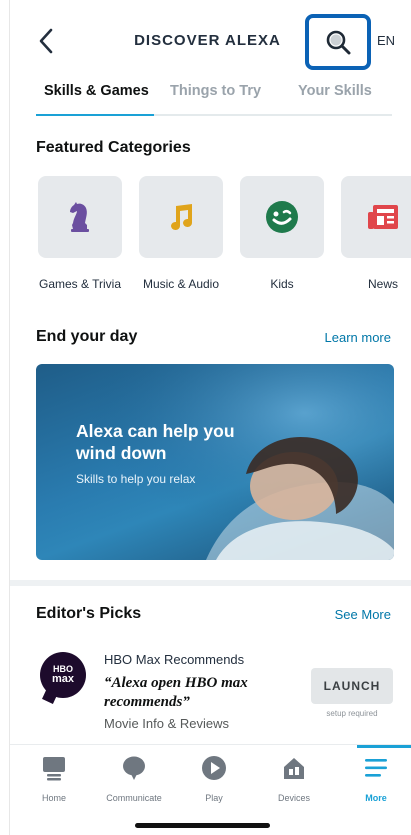 The image size is (411, 835). I want to click on nav-label: More, so click(376, 798).